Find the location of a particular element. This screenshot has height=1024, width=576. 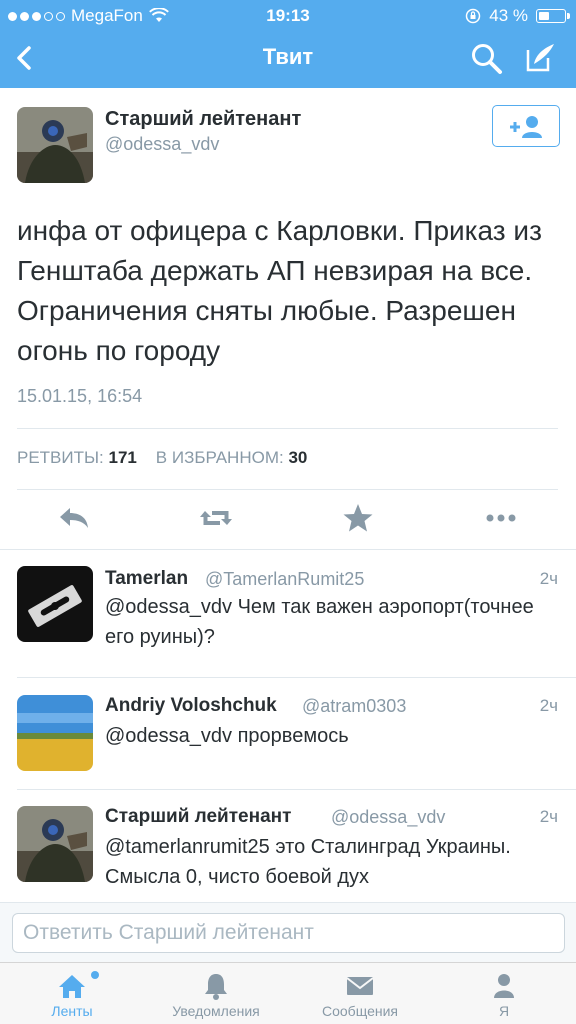

reply-bar is located at coordinates (288, 932).